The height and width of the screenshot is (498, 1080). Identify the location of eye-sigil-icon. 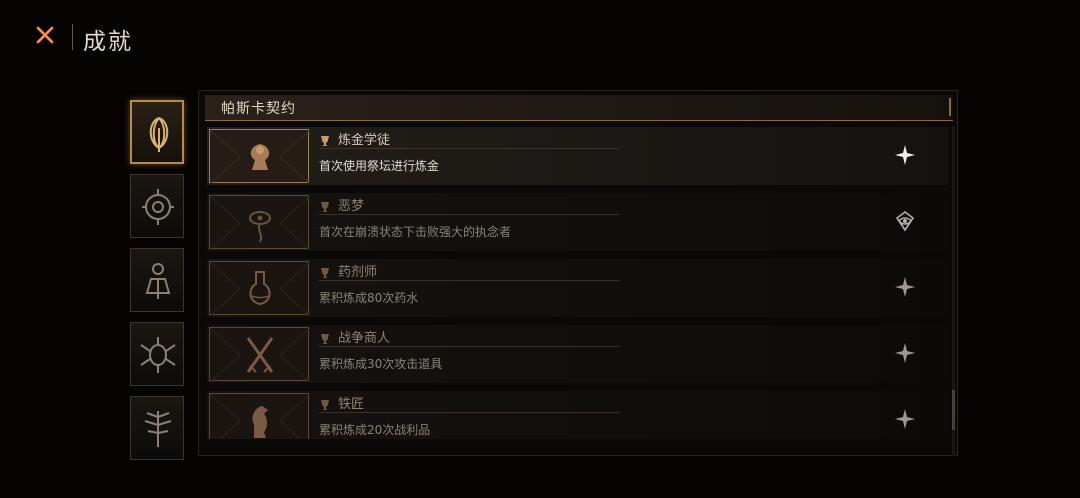
(905, 221).